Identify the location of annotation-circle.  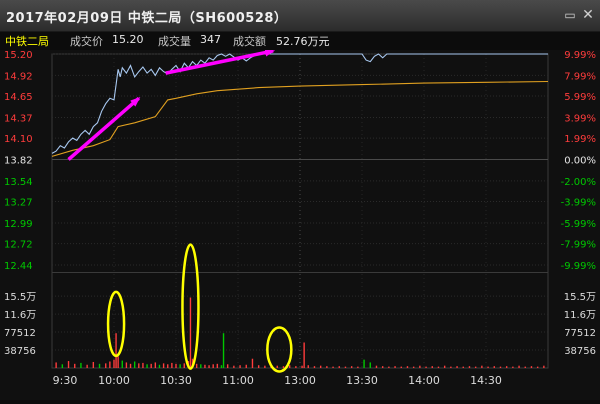
(279, 349).